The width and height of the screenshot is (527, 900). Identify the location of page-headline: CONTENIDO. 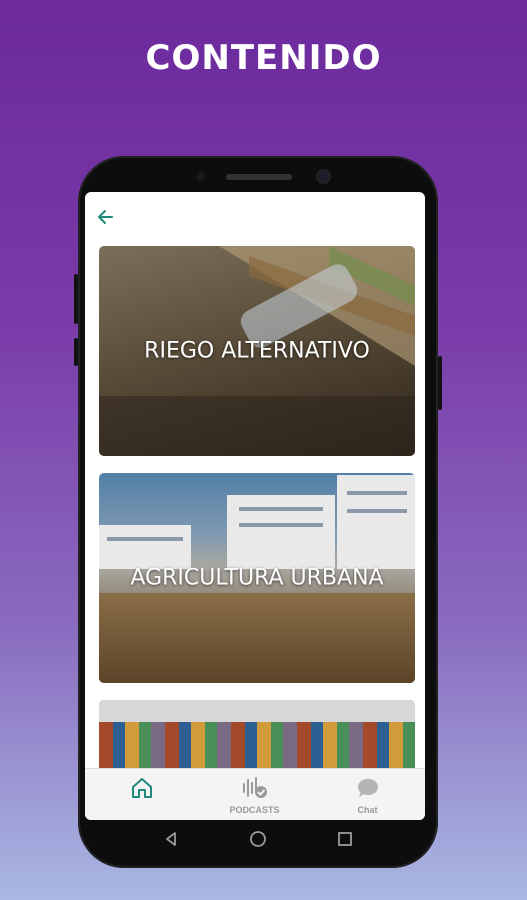
(263, 58).